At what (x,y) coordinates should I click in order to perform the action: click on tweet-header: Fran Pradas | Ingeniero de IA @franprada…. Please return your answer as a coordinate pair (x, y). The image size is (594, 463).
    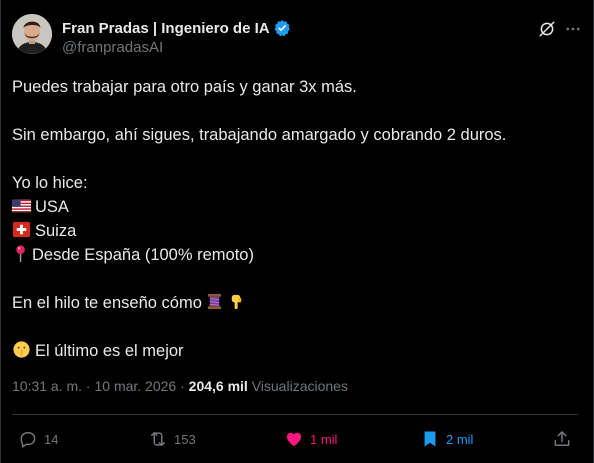
    Looking at the image, I should click on (297, 37).